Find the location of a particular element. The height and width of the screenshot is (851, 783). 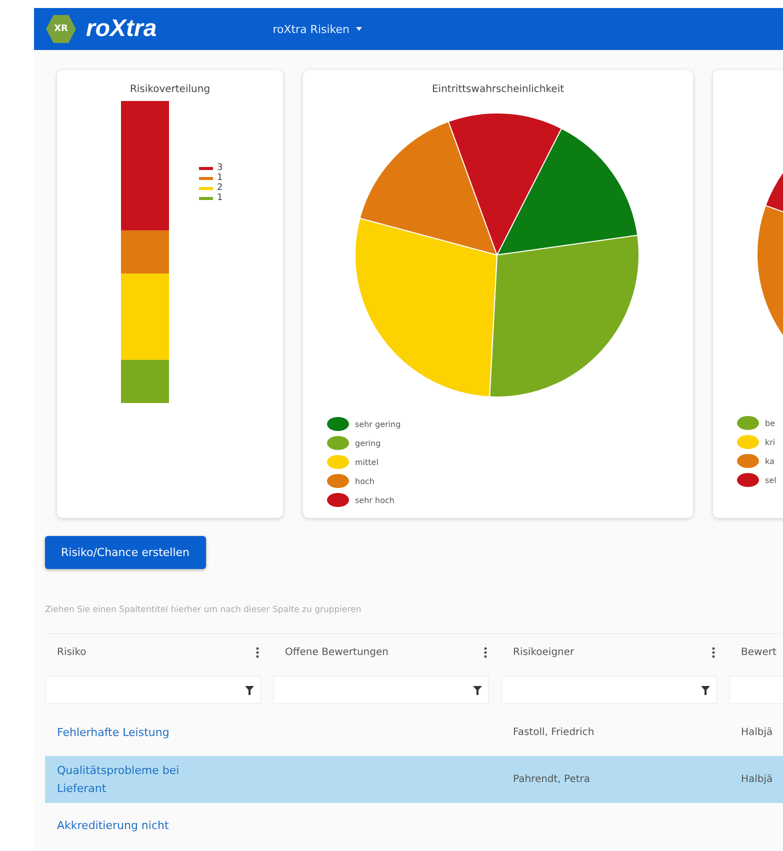

column-header: Risikoeigner is located at coordinates (543, 652).